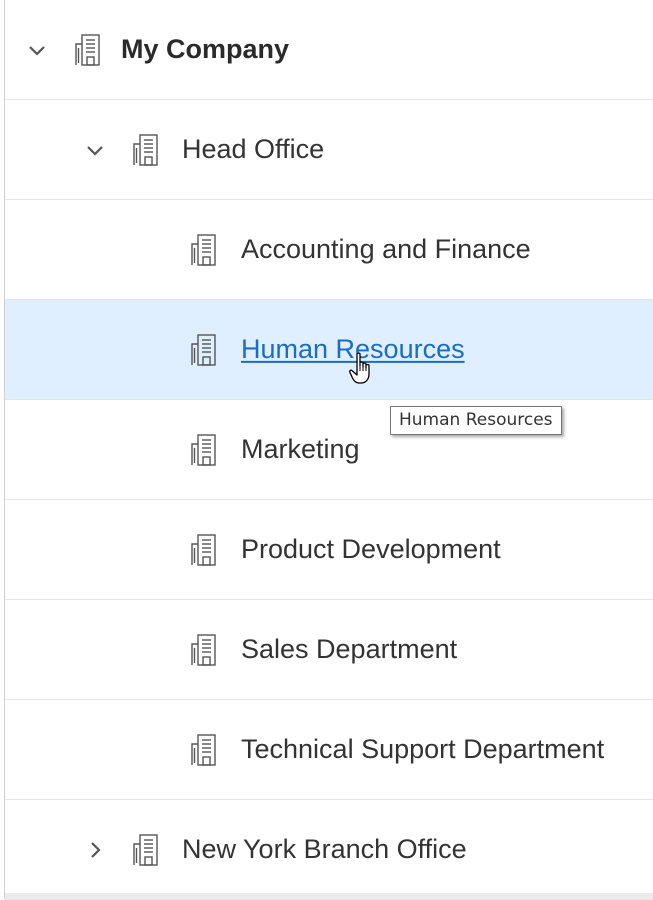 This screenshot has height=900, width=653. What do you see at coordinates (205, 48) in the screenshot?
I see `tree-node-label: My Company` at bounding box center [205, 48].